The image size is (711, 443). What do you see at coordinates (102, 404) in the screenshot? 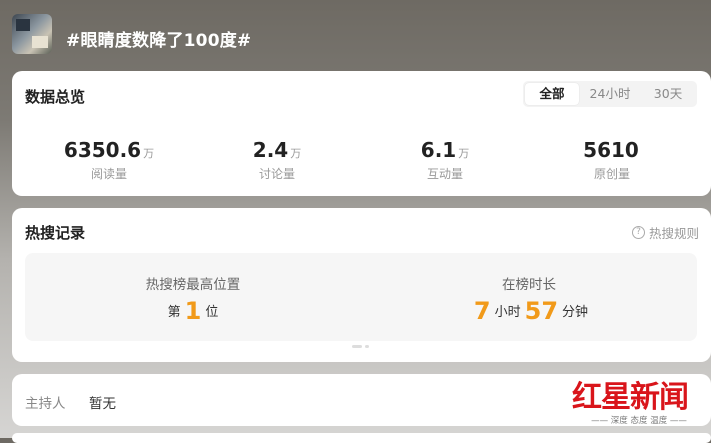
I see `host-value: 暂无` at bounding box center [102, 404].